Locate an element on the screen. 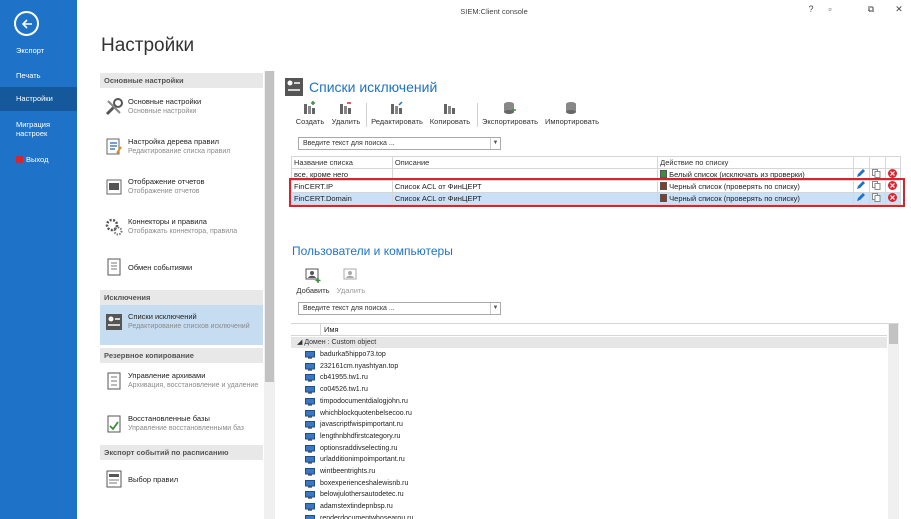 The width and height of the screenshot is (911, 519). close-button: ✕ is located at coordinates (899, 9).